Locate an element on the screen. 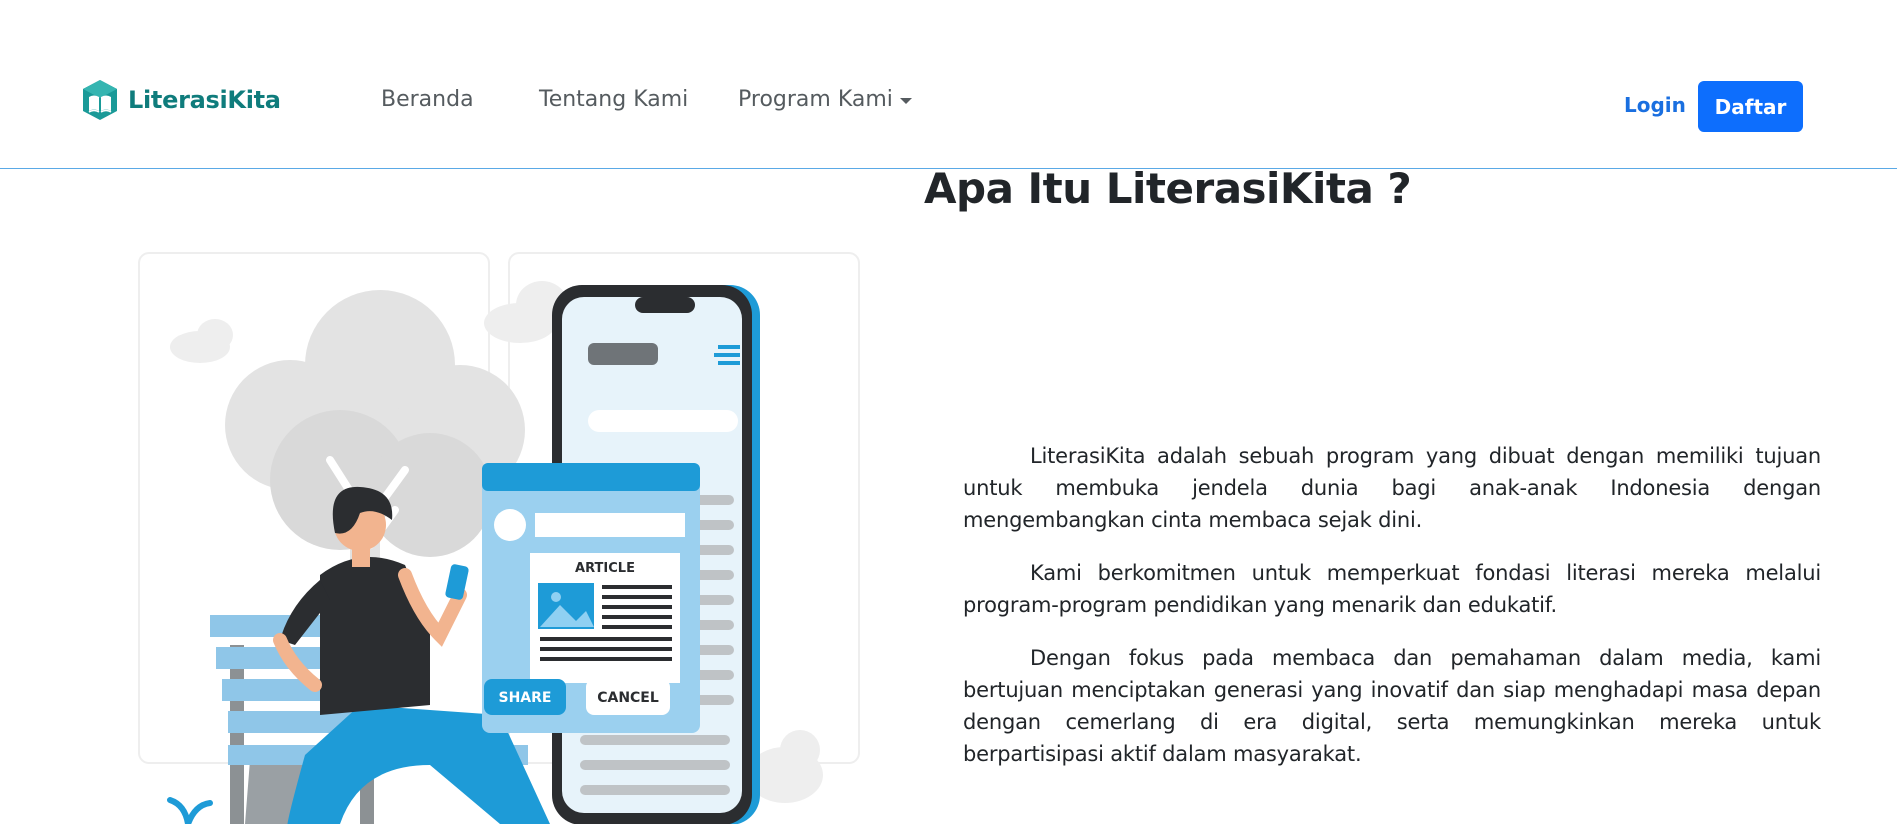 The height and width of the screenshot is (824, 1897). brand-name: LiterasiKita is located at coordinates (204, 100).